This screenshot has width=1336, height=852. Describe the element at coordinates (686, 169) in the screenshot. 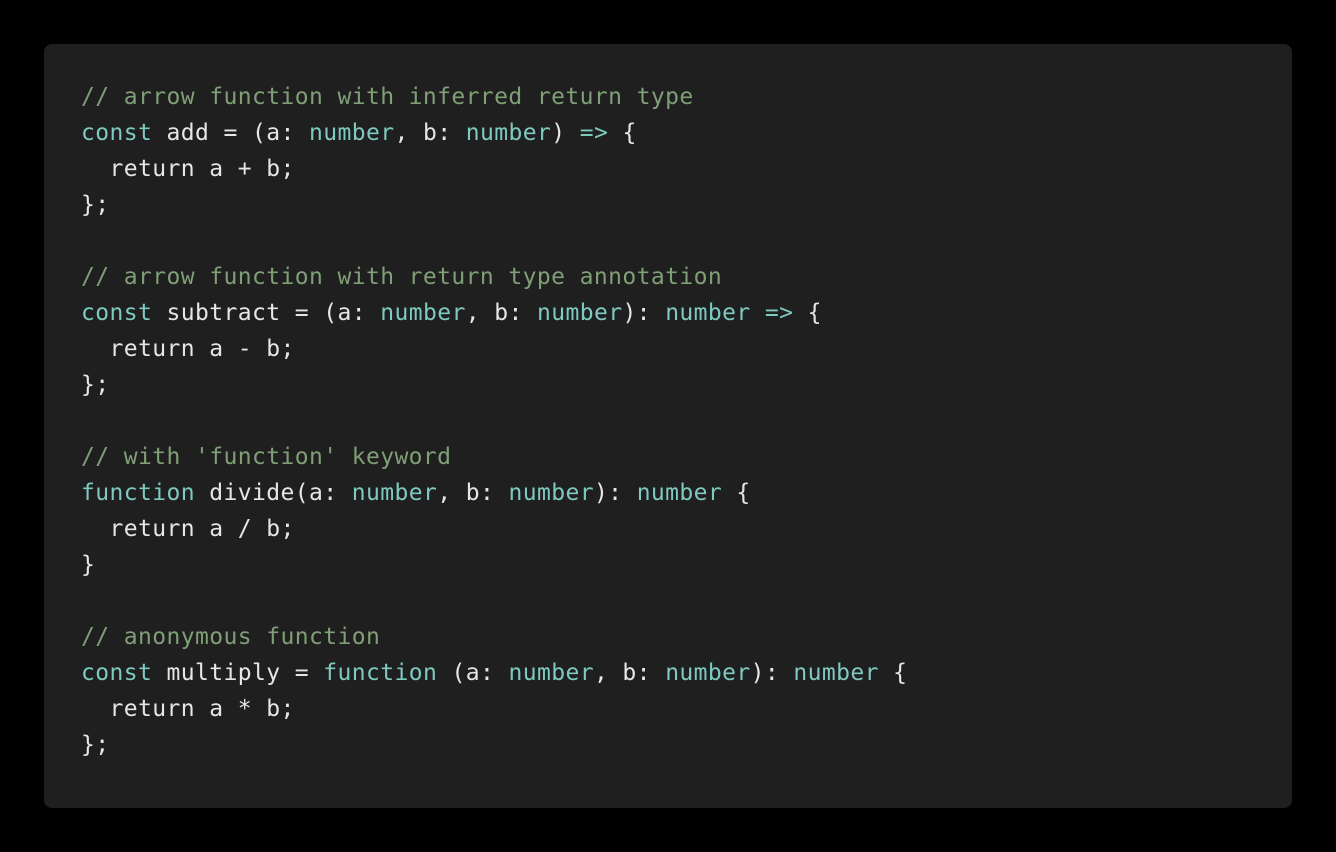

I see `code-line: return a + b;` at that location.